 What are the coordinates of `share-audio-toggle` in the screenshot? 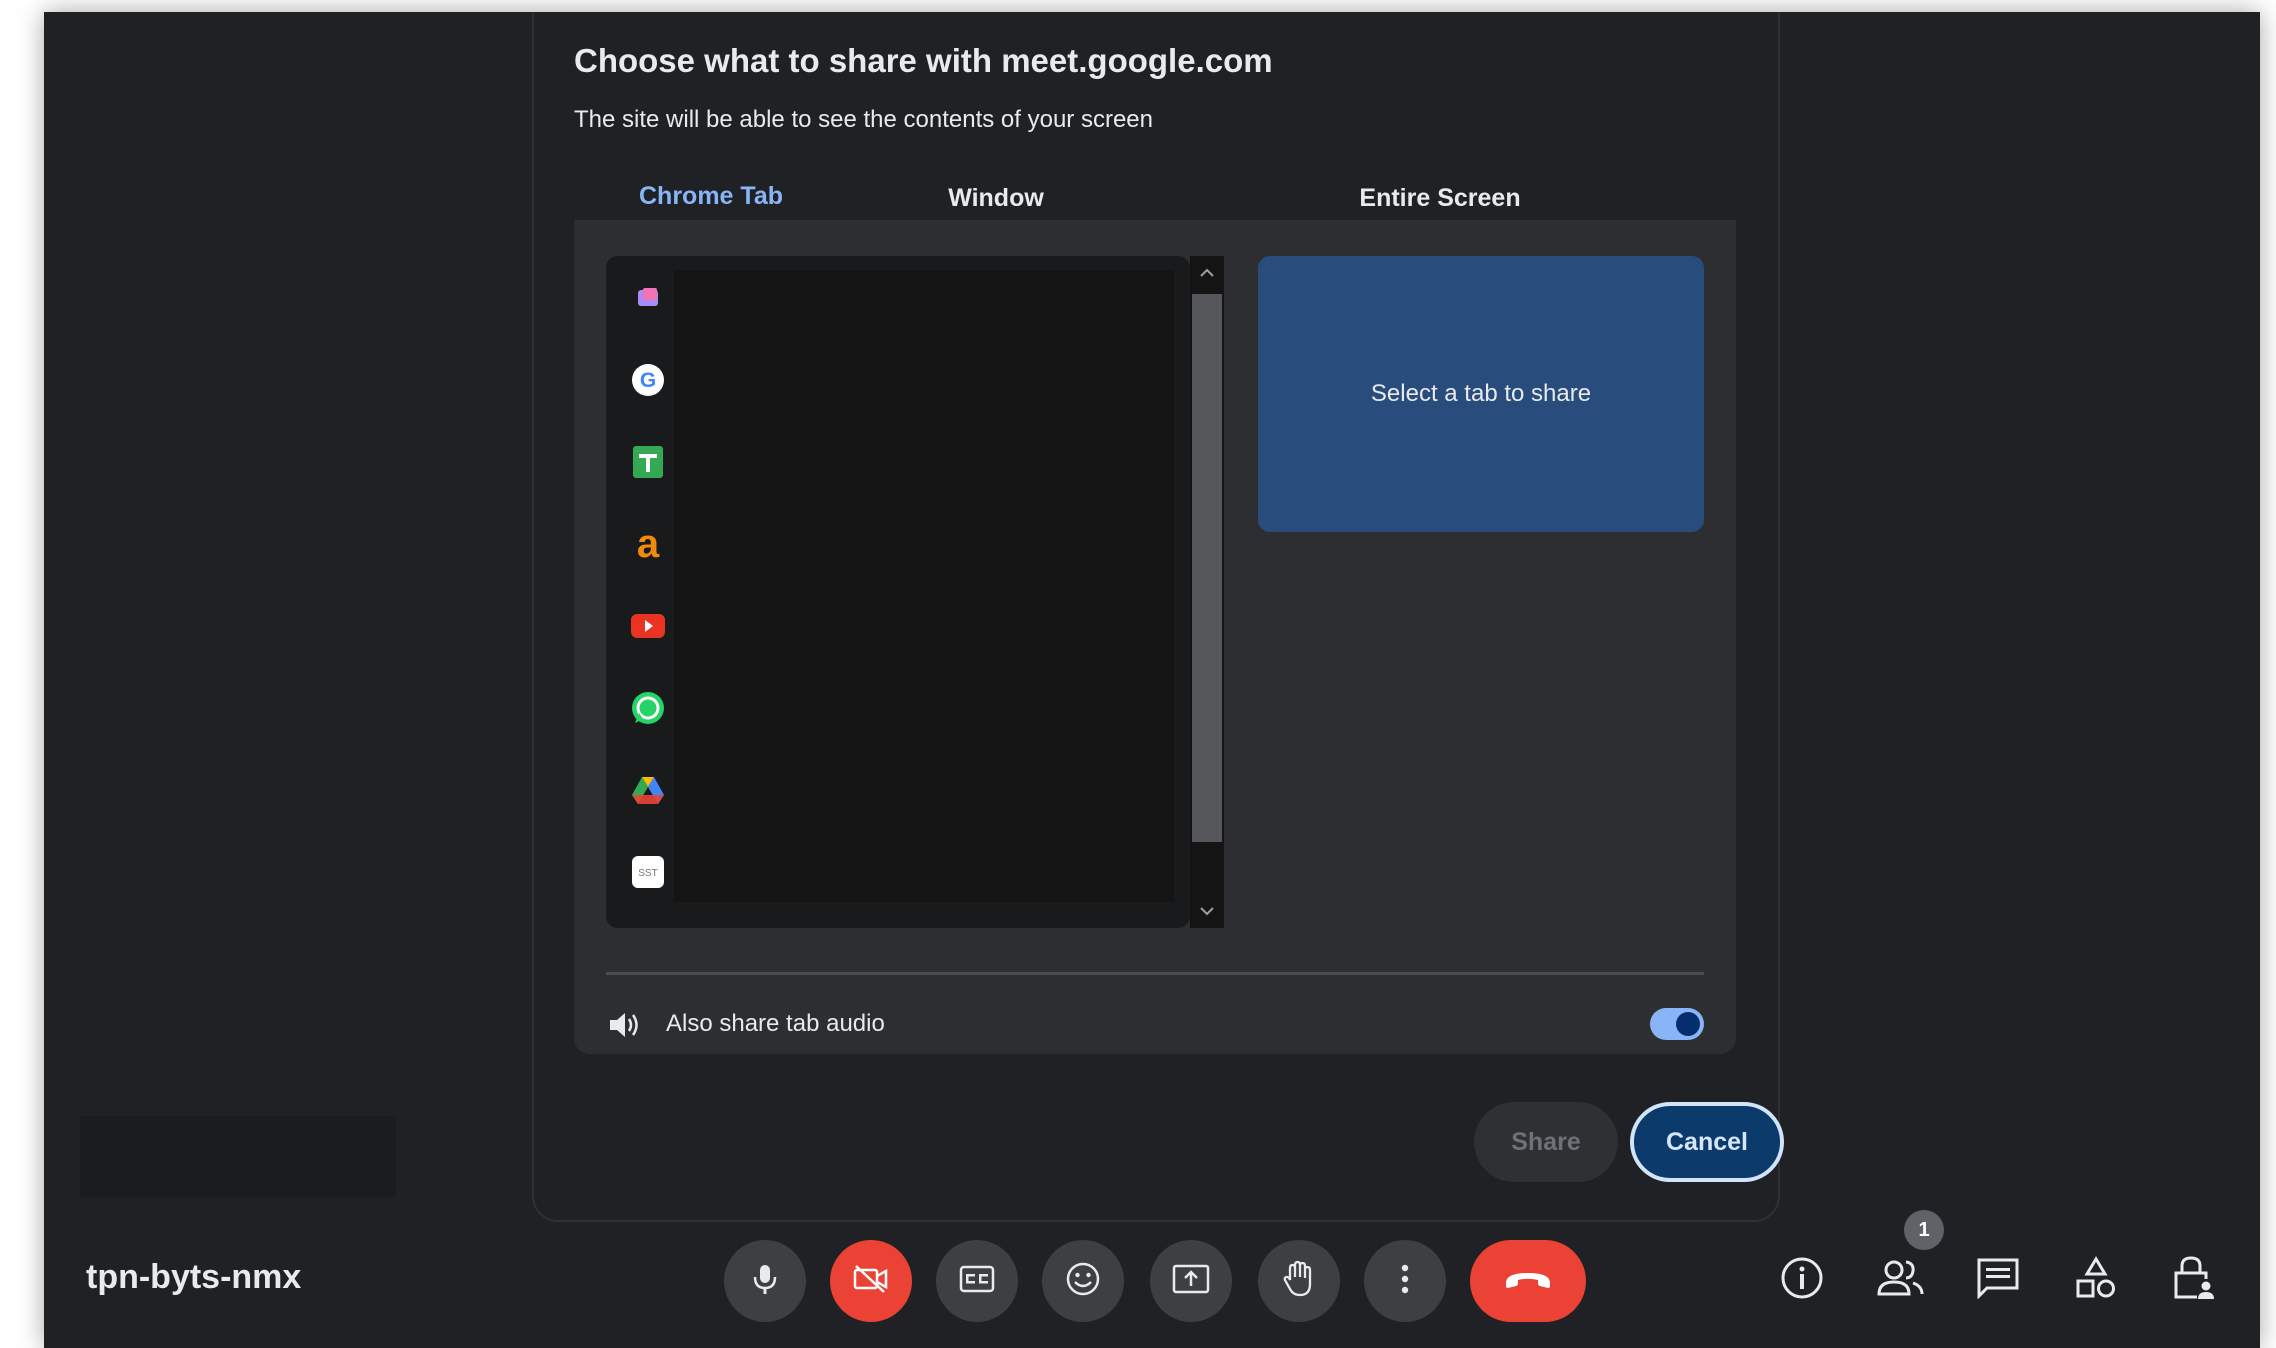 It's located at (1677, 1024).